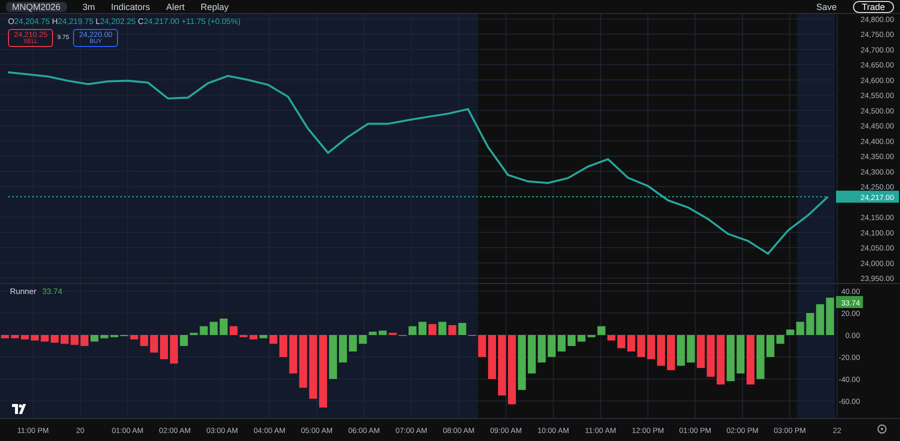 Image resolution: width=900 pixels, height=441 pixels. What do you see at coordinates (89, 7) in the screenshot?
I see `interval-button: 3m` at bounding box center [89, 7].